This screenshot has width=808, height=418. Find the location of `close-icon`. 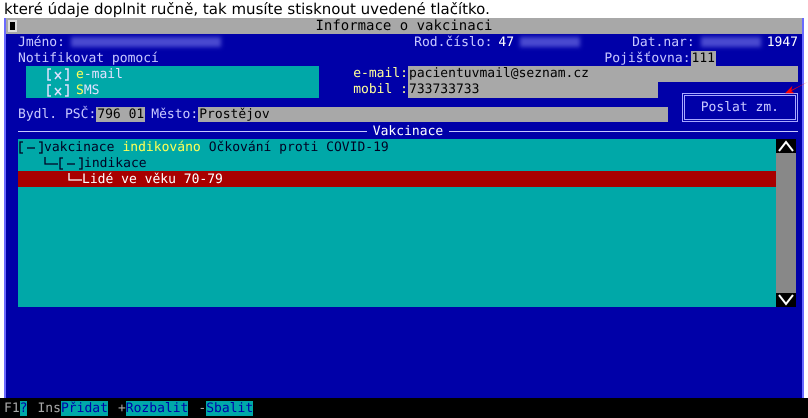

close-icon is located at coordinates (12, 26).